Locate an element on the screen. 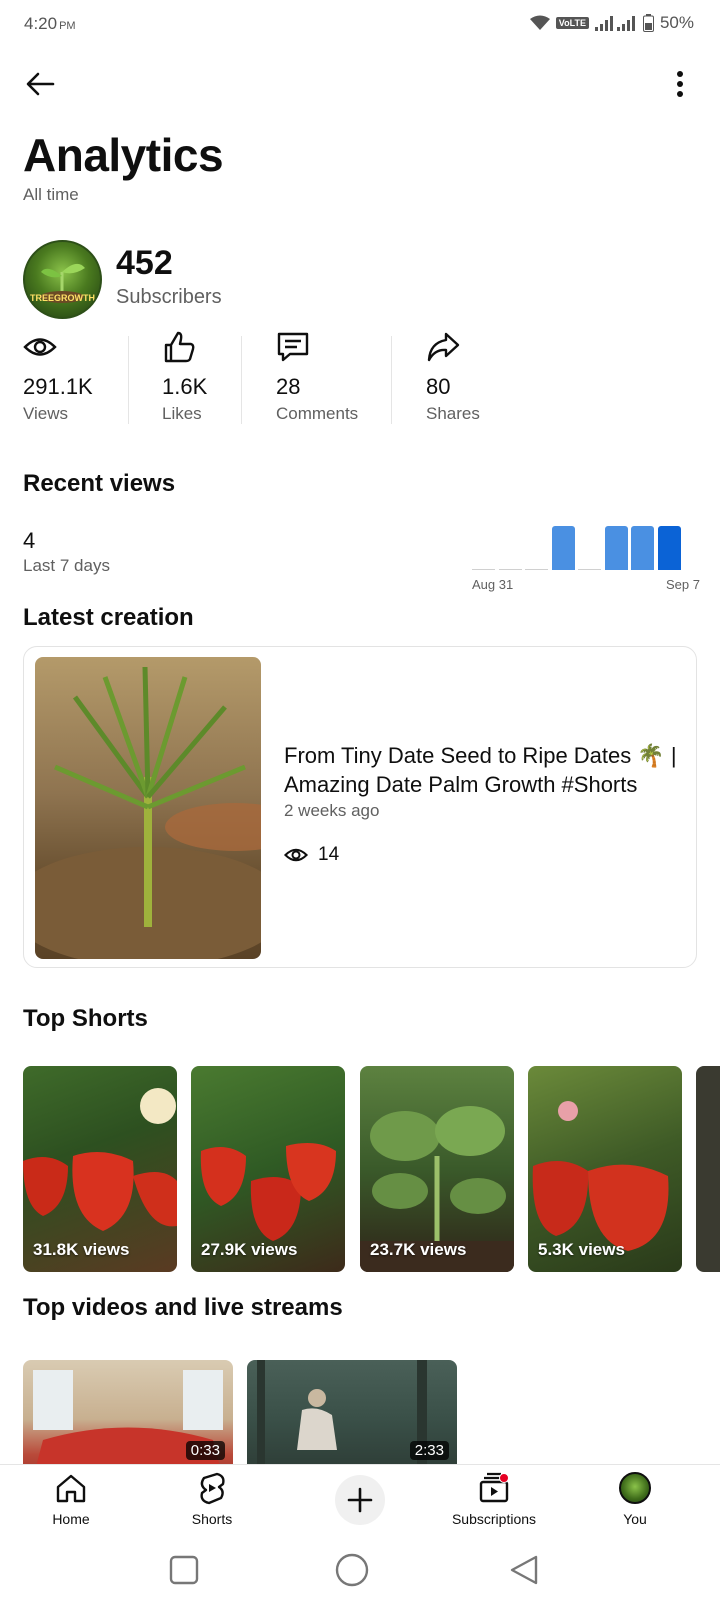 This screenshot has height=1600, width=720. top-shorts-title: Top Shorts is located at coordinates (85, 1018).